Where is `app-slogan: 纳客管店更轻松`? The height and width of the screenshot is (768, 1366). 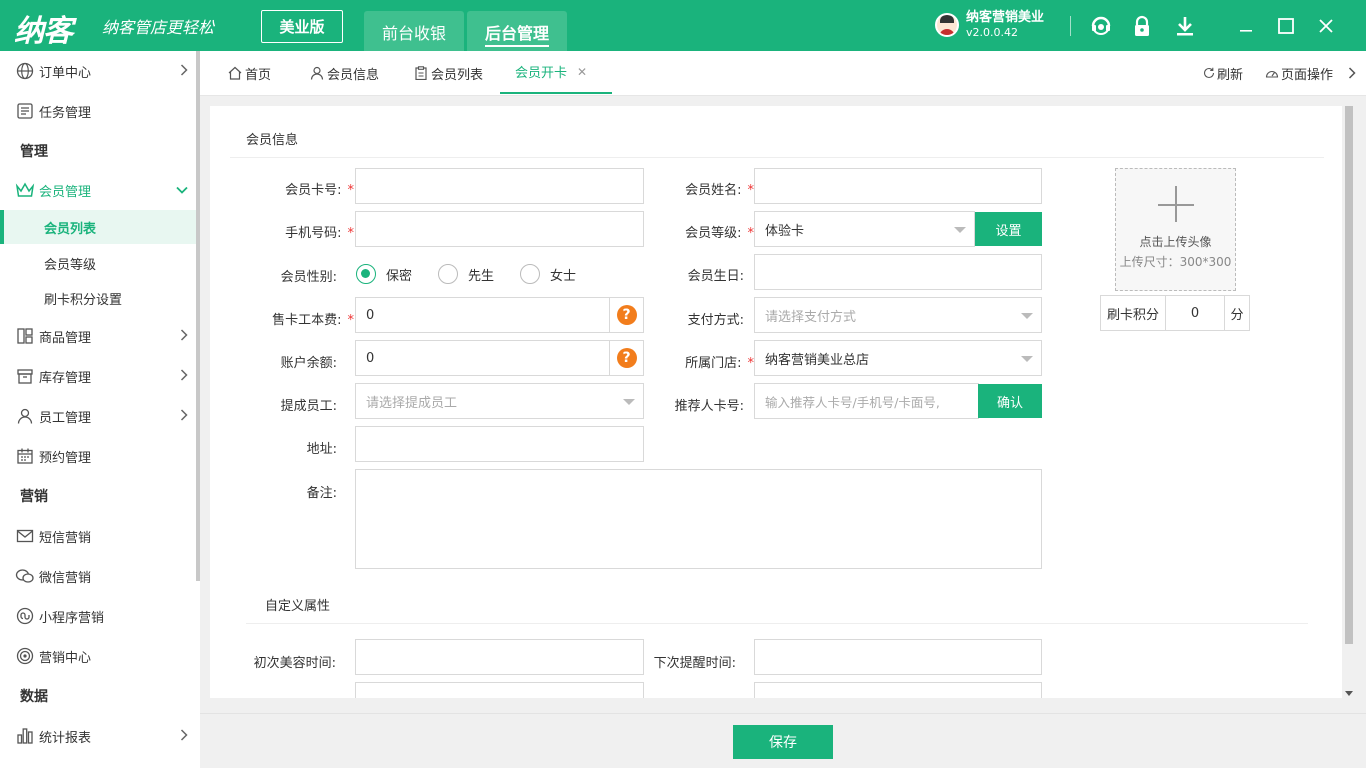
app-slogan: 纳客管店更轻松 is located at coordinates (158, 27).